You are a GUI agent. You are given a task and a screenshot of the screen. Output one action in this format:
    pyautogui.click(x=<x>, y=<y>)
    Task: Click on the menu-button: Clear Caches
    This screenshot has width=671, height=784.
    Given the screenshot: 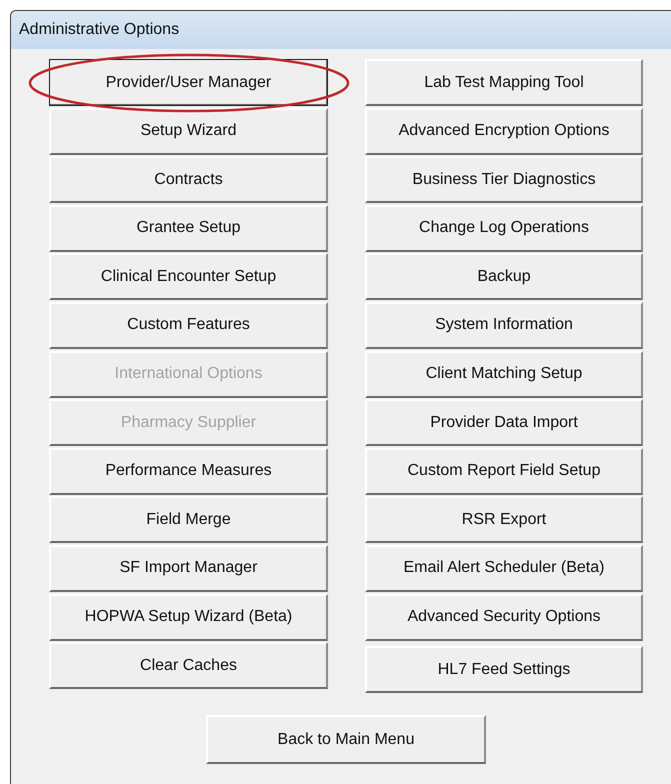 What is the action you would take?
    pyautogui.click(x=188, y=666)
    